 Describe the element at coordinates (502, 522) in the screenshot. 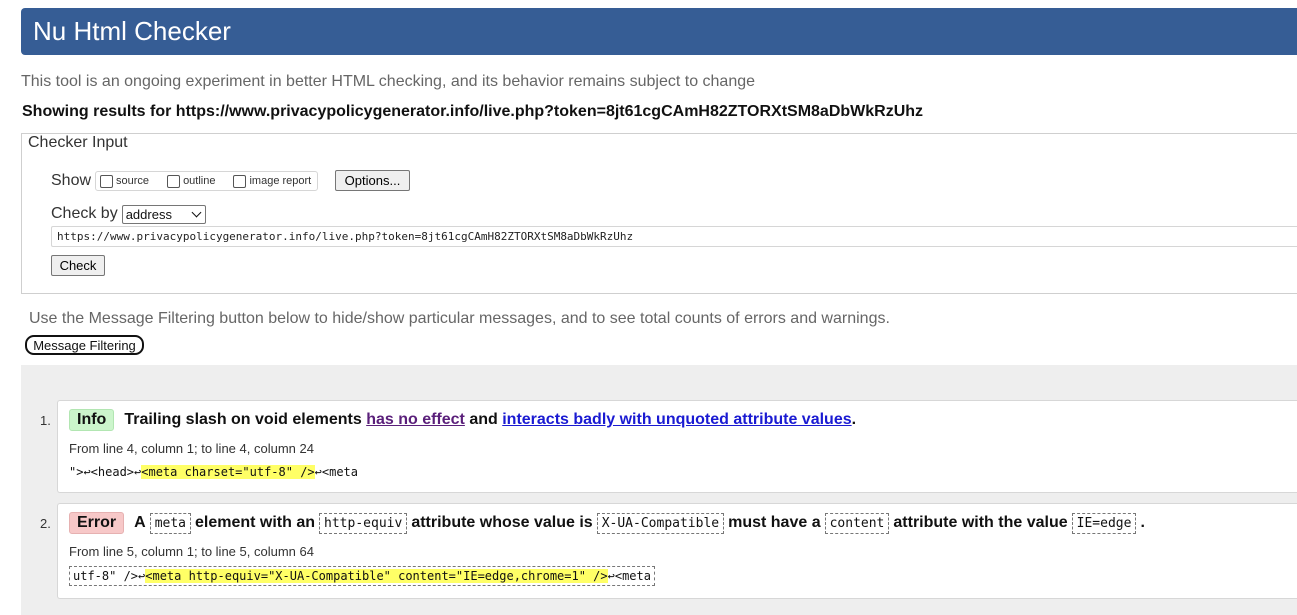

I see `message-text: attribute whose value is` at that location.